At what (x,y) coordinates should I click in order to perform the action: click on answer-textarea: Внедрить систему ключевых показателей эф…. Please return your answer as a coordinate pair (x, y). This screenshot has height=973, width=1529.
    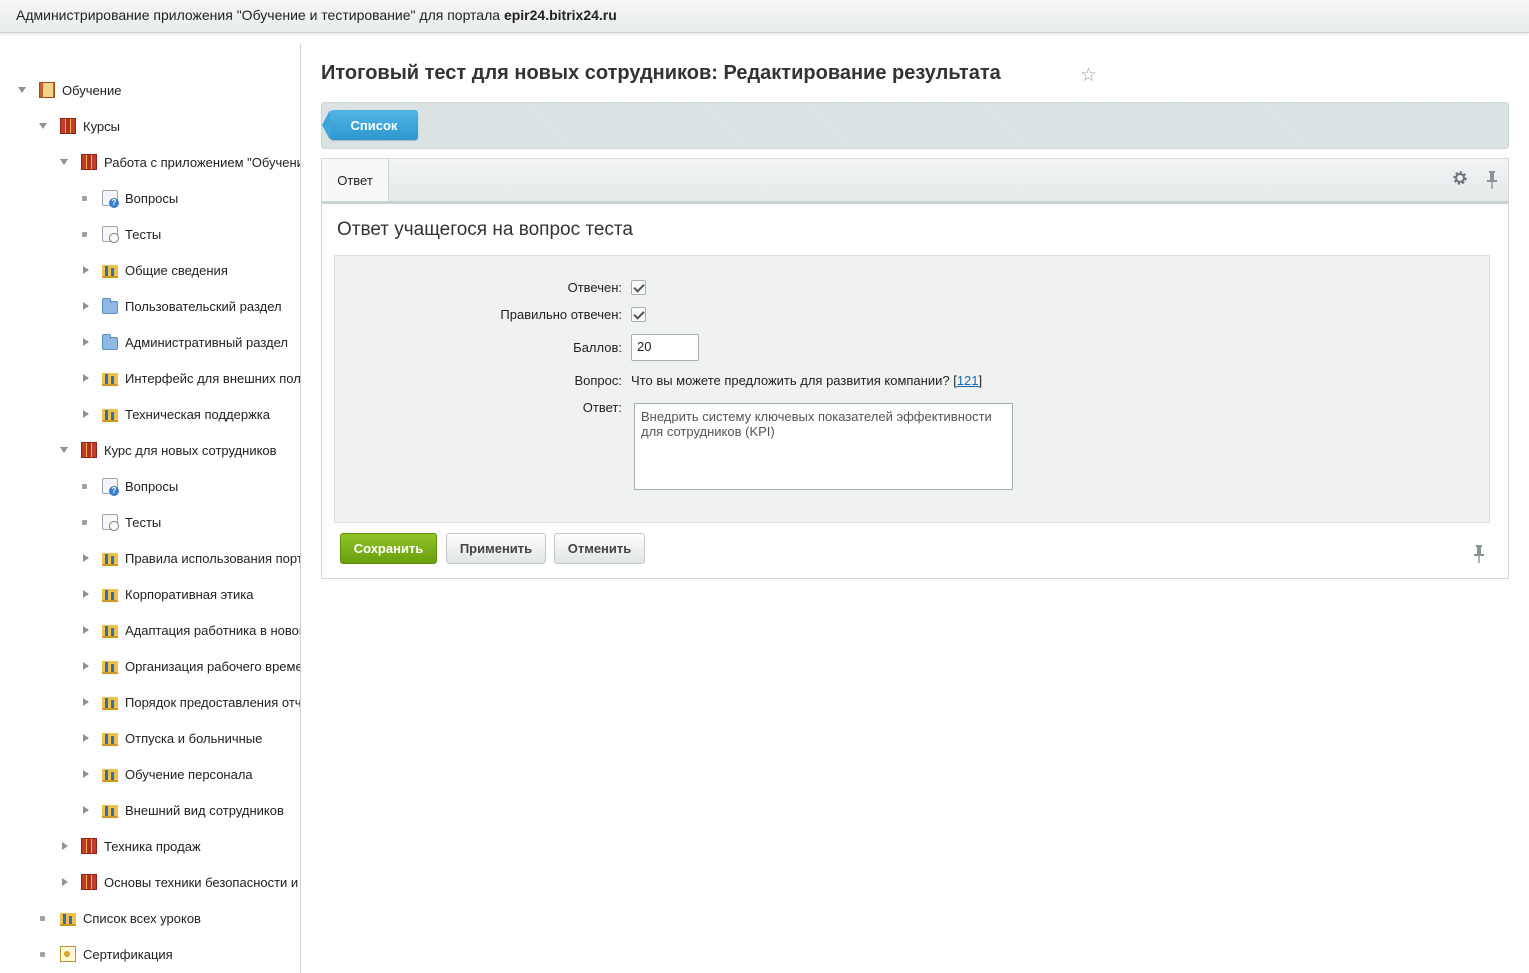
    Looking at the image, I should click on (823, 446).